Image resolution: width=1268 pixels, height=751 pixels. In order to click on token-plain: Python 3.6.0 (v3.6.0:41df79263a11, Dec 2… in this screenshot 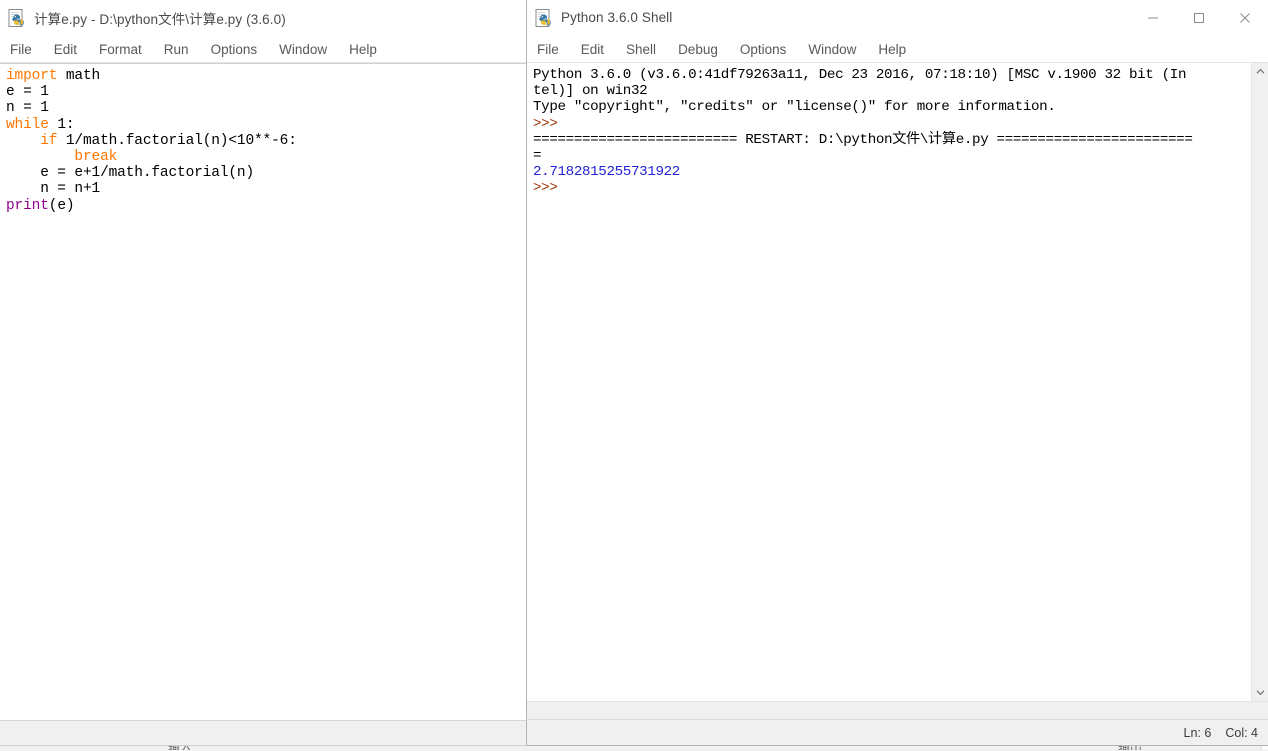, I will do `click(859, 75)`.